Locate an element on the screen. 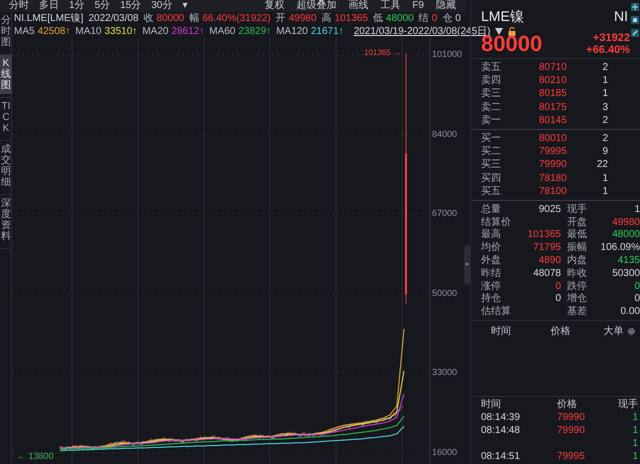 The width and height of the screenshot is (640, 464). settings-icon is located at coordinates (631, 331).